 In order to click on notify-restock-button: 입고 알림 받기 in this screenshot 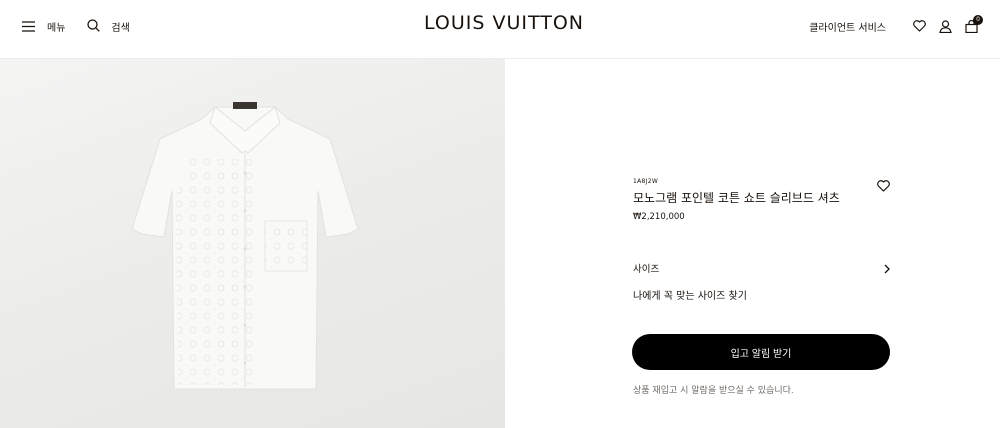, I will do `click(761, 352)`.